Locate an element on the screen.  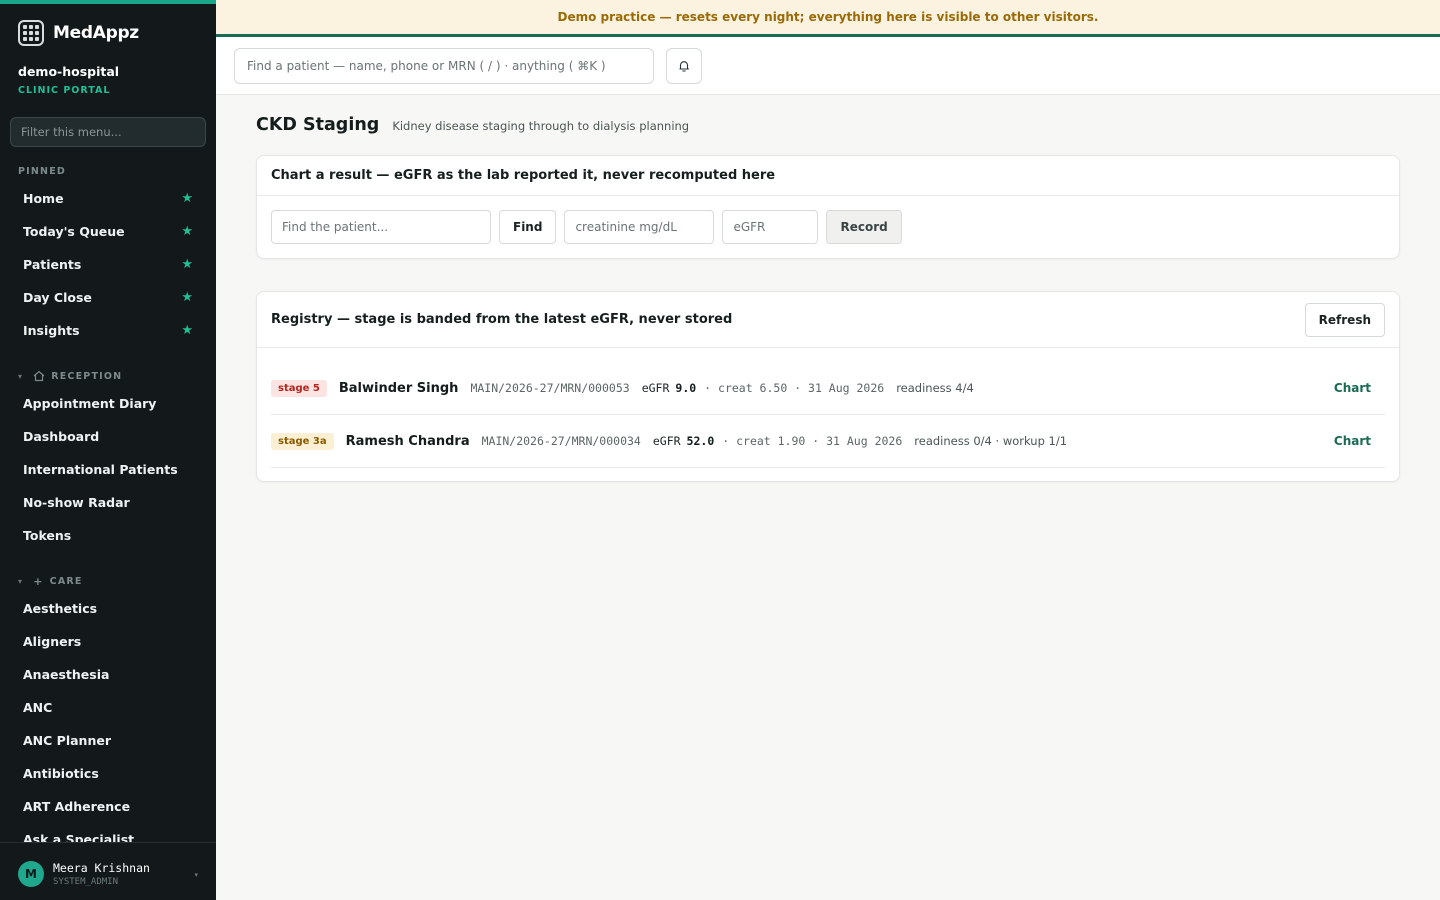
patient-lookup-input is located at coordinates (381, 227).